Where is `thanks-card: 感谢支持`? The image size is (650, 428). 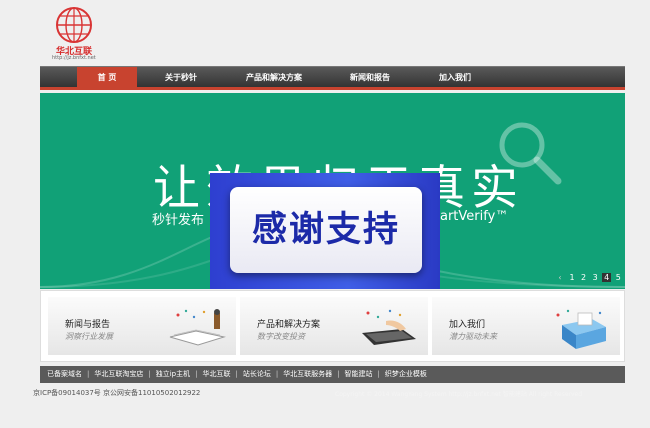
thanks-card: 感谢支持 is located at coordinates (326, 230).